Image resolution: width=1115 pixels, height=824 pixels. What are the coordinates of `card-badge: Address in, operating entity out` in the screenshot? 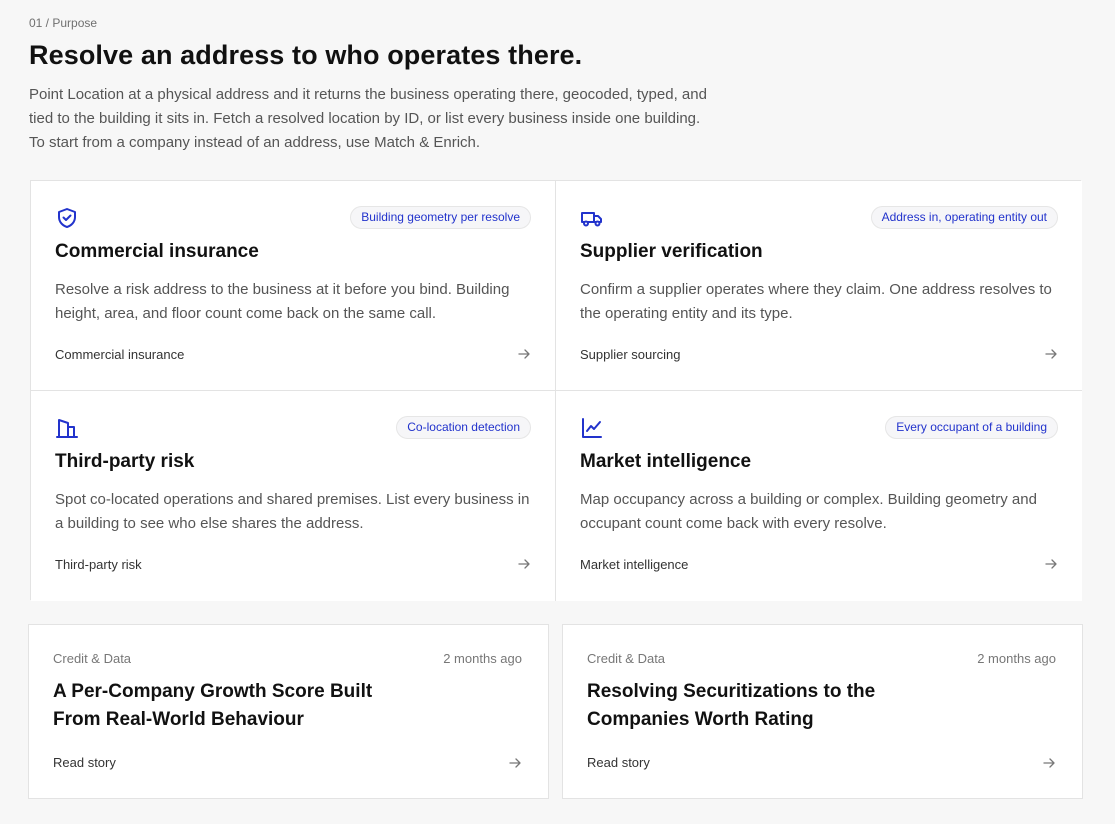 It's located at (964, 217).